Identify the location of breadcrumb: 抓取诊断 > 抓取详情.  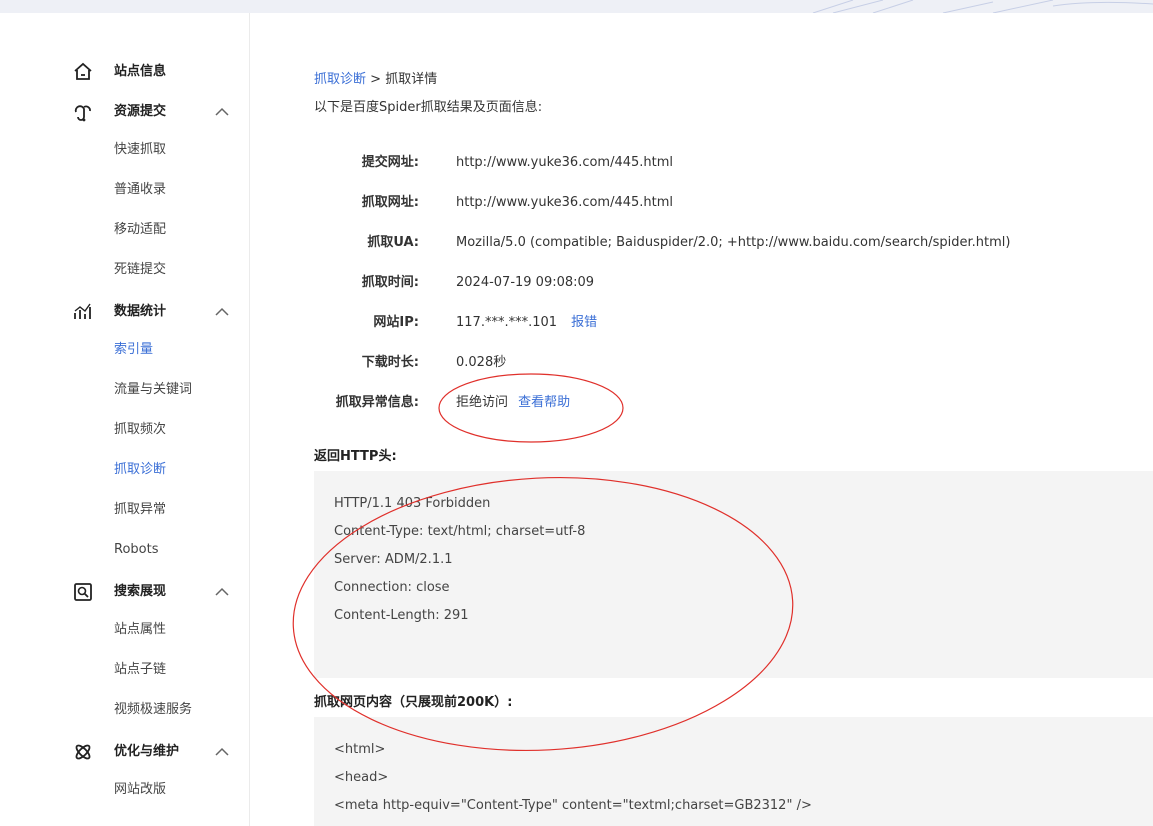
(375, 80).